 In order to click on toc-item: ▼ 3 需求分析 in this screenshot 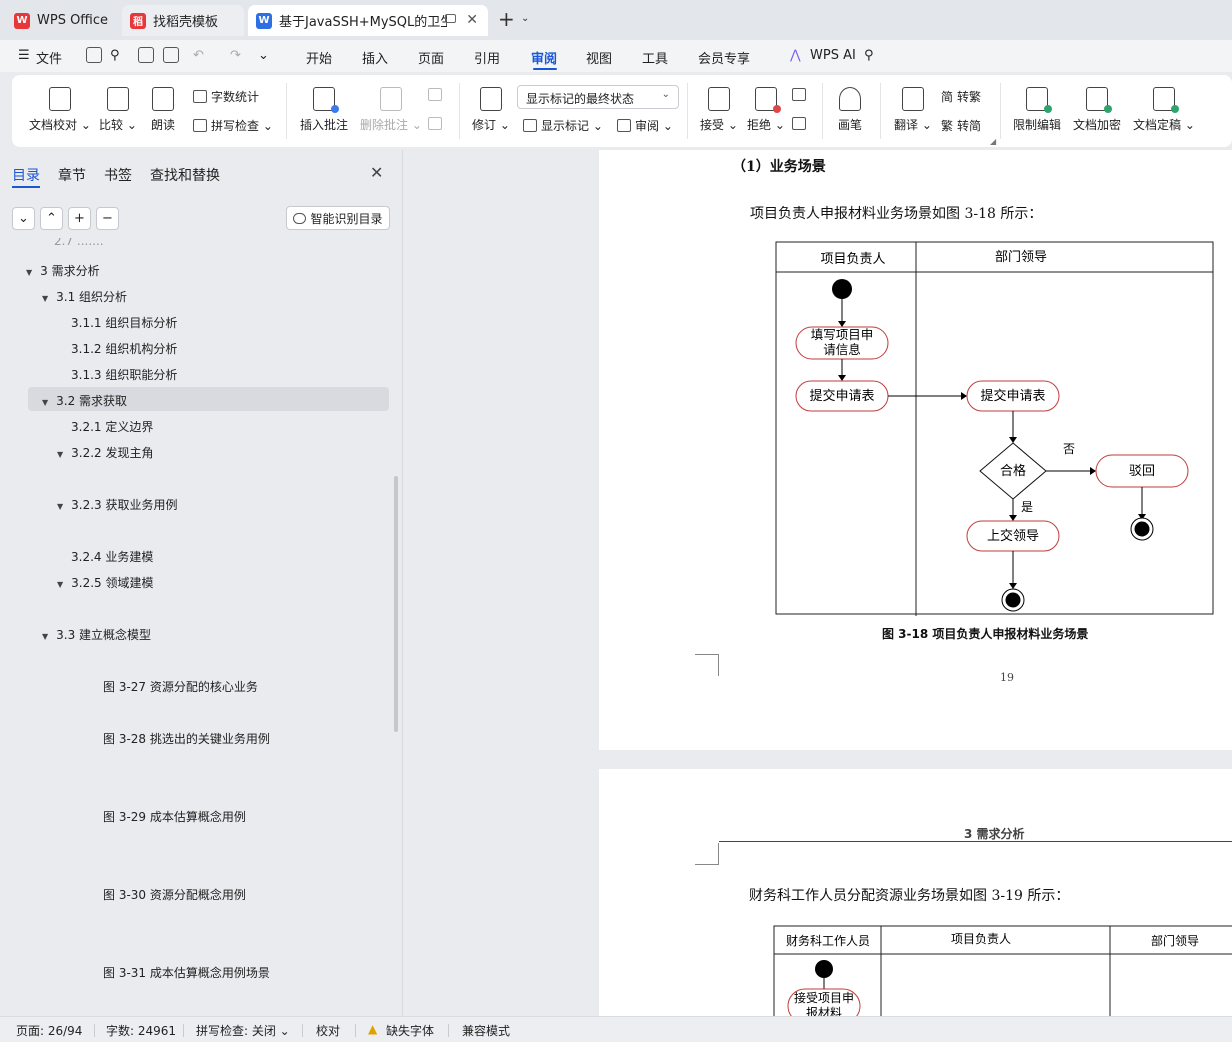, I will do `click(63, 270)`.